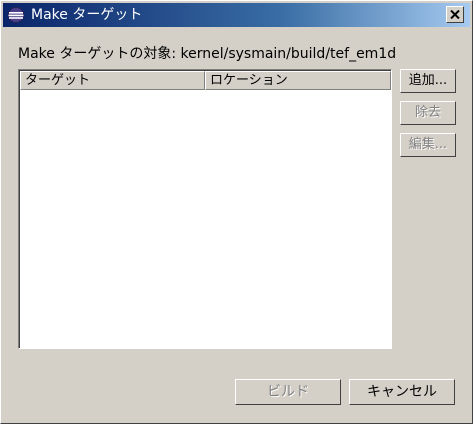 This screenshot has width=473, height=424. What do you see at coordinates (236, 15) in the screenshot?
I see `title-bar: Make ターゲット` at bounding box center [236, 15].